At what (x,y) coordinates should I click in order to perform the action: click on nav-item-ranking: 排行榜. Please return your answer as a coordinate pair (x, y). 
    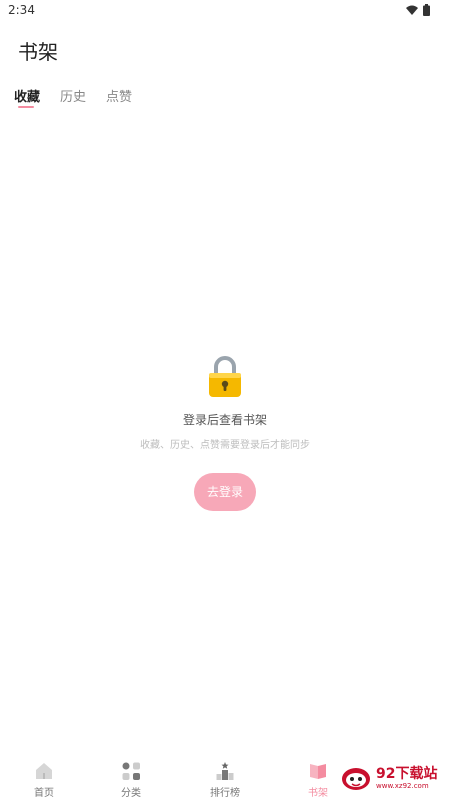
    Looking at the image, I should click on (225, 780).